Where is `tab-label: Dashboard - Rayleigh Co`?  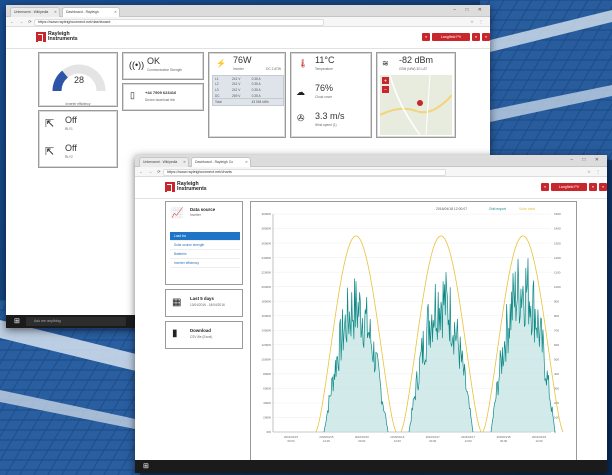
tab-label: Dashboard - Rayleigh Co is located at coordinates (214, 162).